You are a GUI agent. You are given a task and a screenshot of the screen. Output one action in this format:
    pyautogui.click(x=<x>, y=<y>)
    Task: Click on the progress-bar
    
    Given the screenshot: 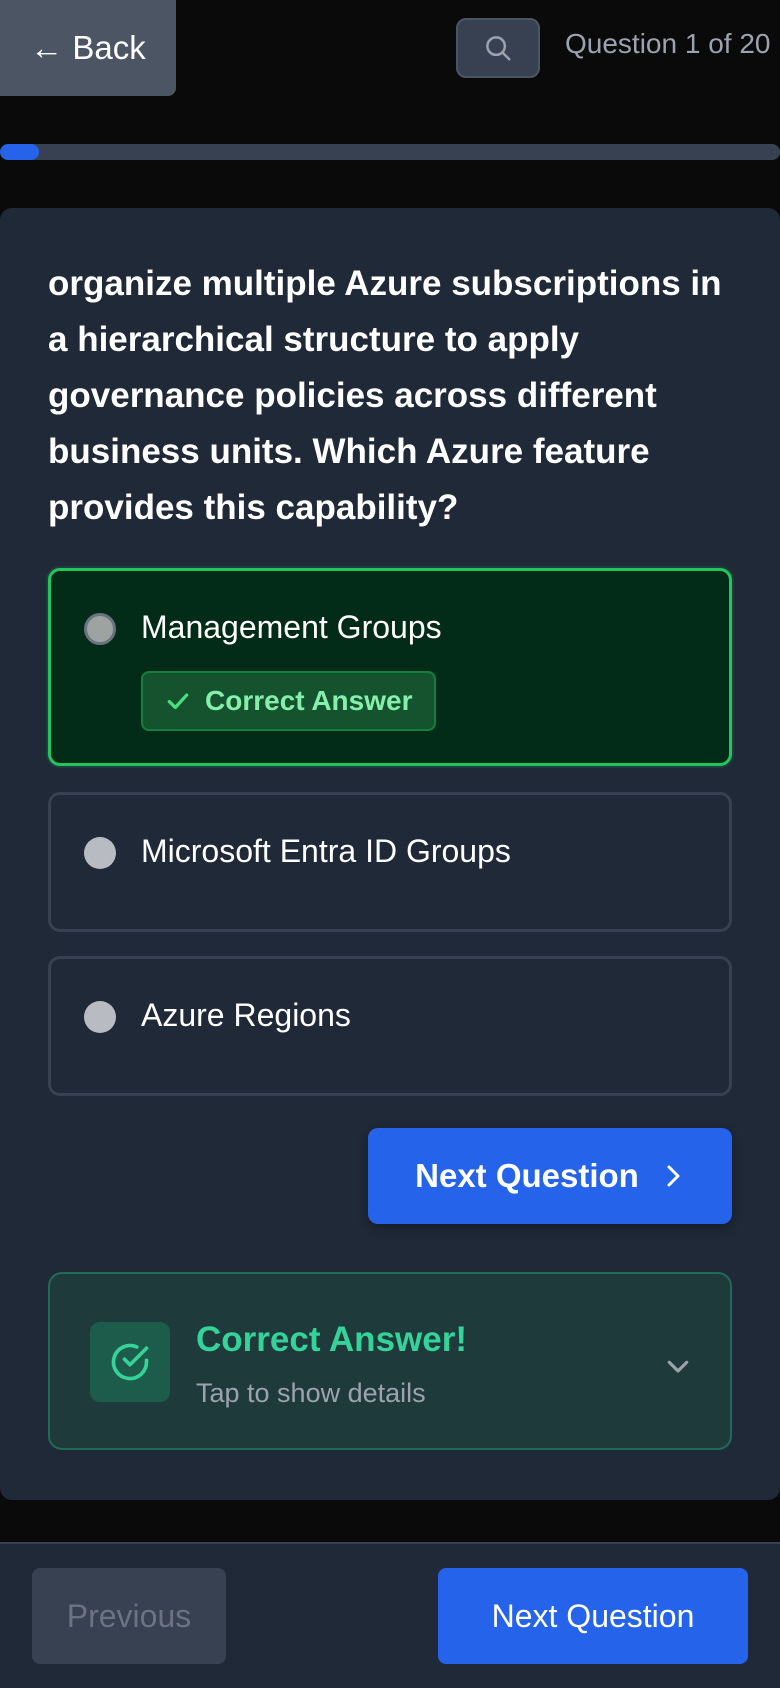 What is the action you would take?
    pyautogui.click(x=390, y=152)
    